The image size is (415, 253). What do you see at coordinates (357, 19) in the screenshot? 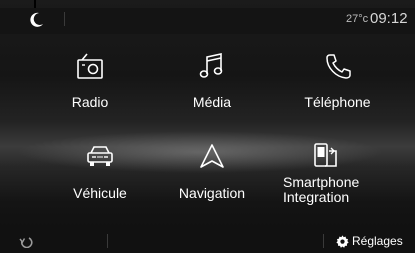
I see `temperature-readout: 27°c` at bounding box center [357, 19].